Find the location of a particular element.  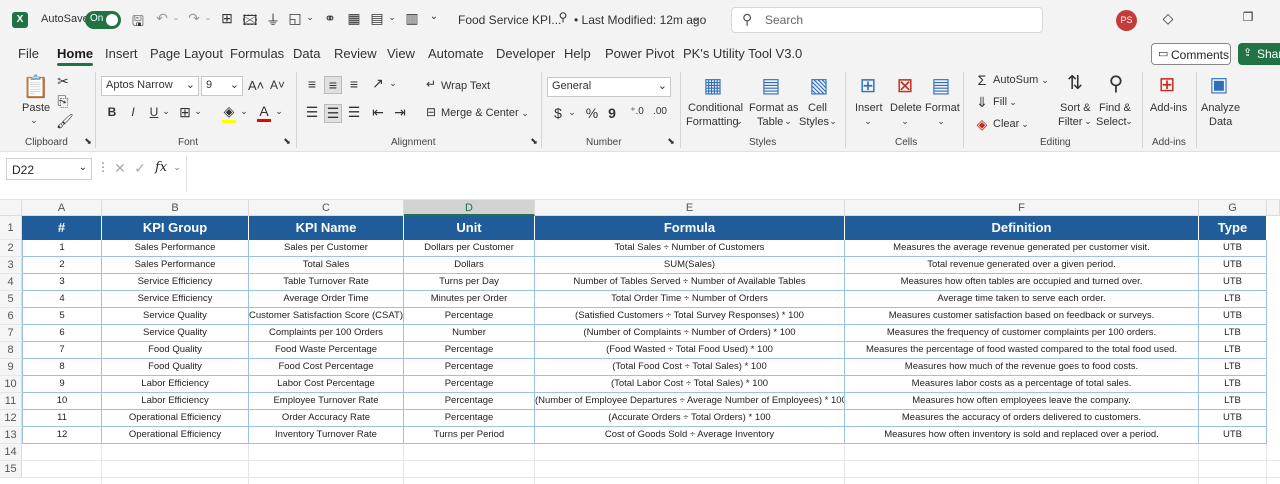

format-painter-icon: 🖌 is located at coordinates (65, 121).